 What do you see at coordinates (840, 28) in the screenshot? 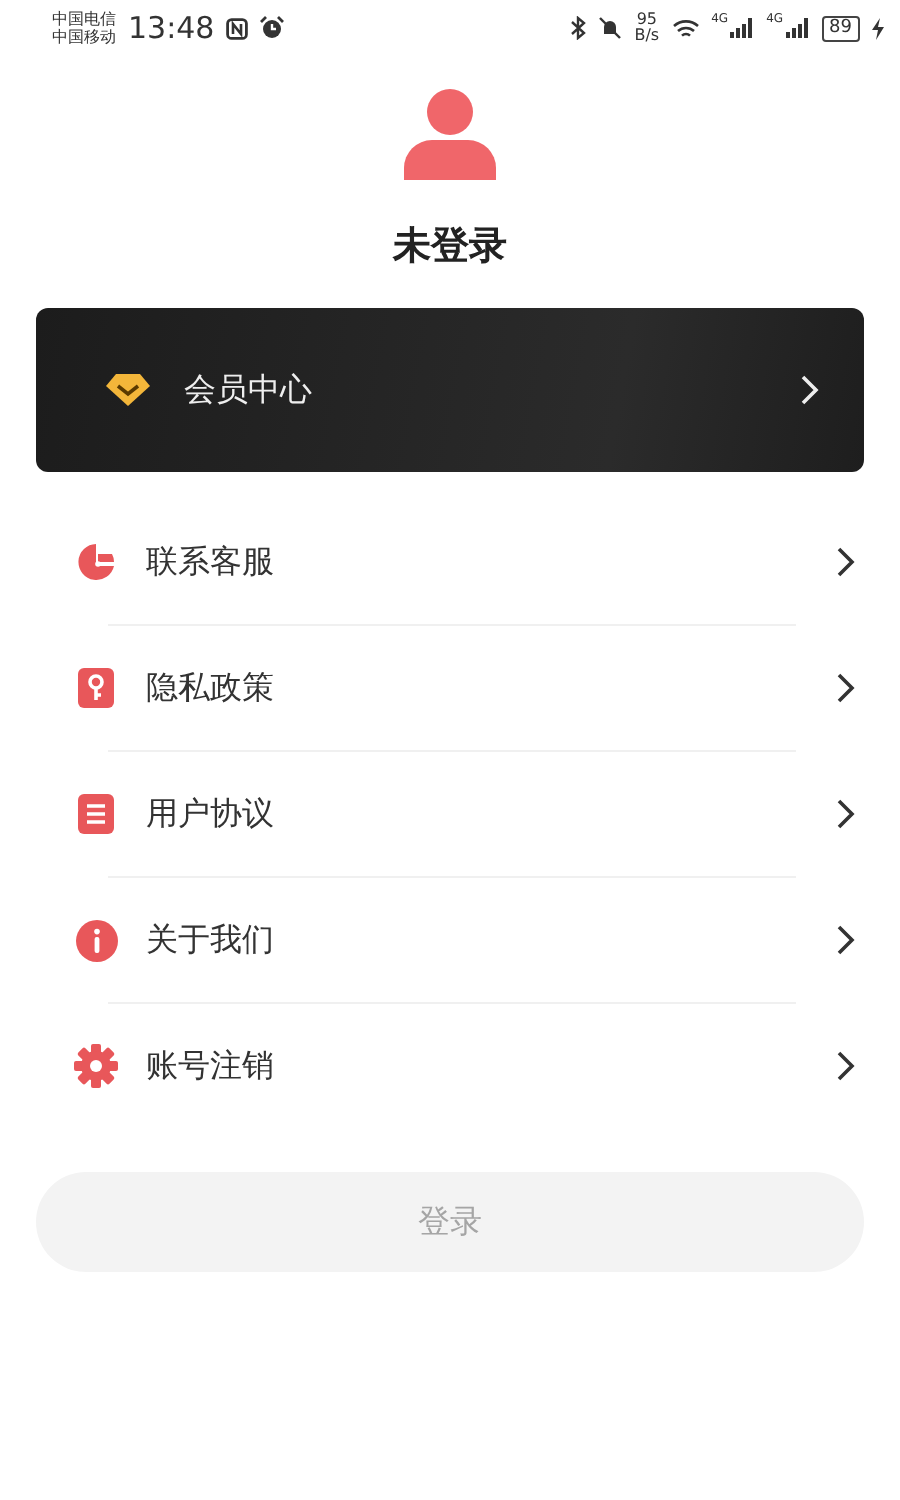
I see `battery-level: 89` at bounding box center [840, 28].